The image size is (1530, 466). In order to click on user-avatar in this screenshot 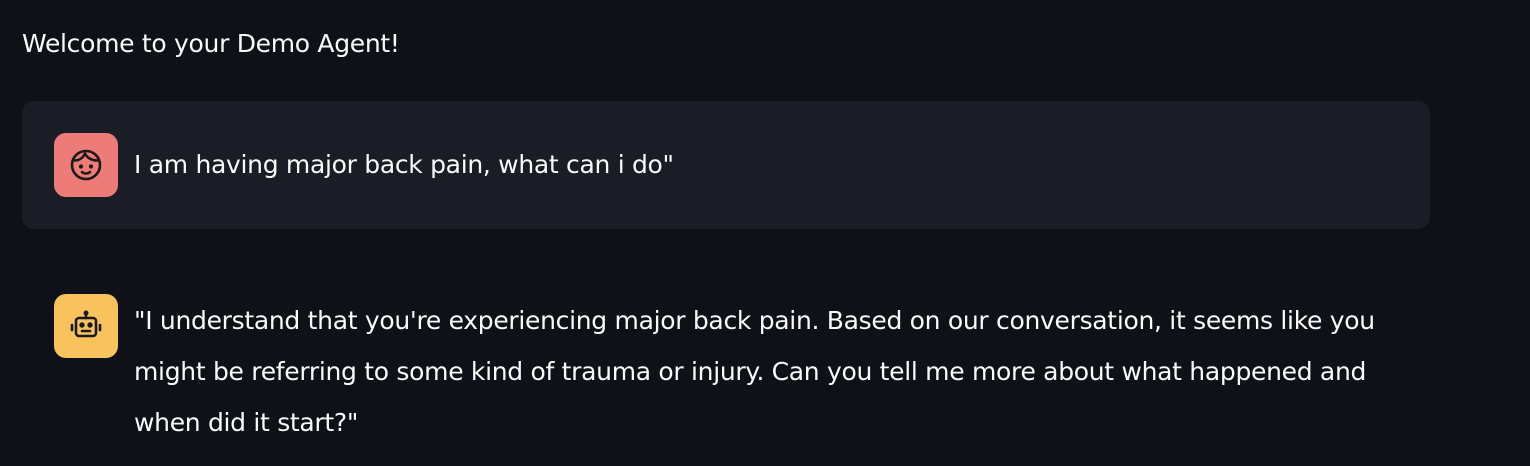, I will do `click(86, 165)`.